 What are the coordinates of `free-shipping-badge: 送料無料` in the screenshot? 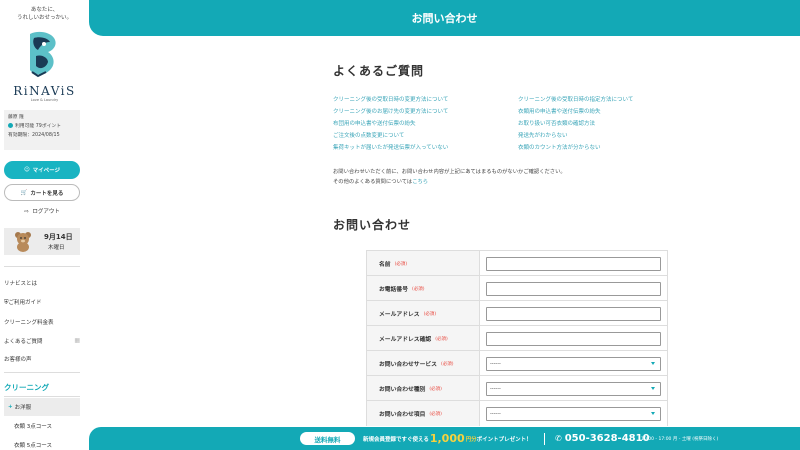 It's located at (327, 438).